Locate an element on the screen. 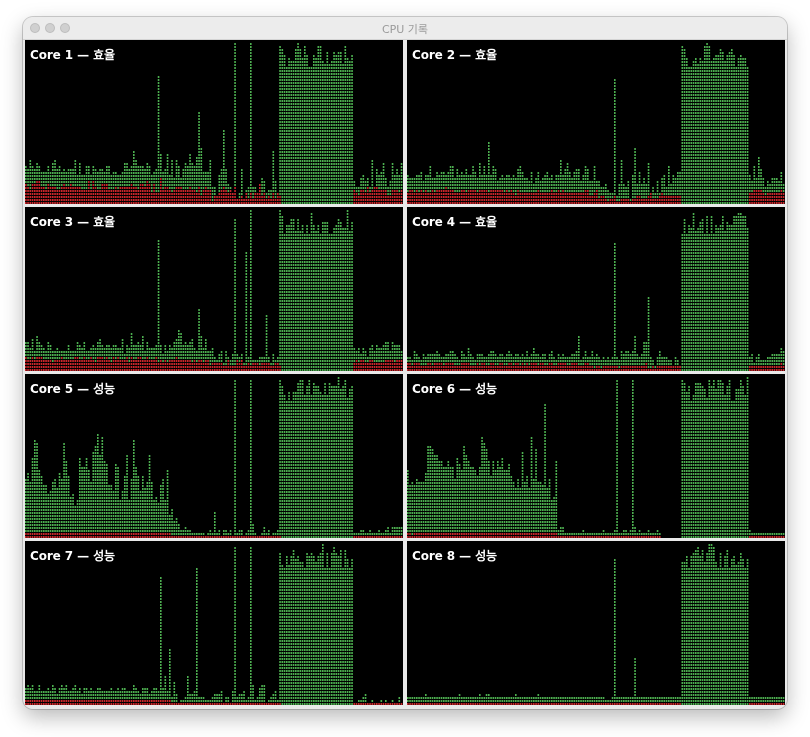 This screenshot has width=810, height=737. title-bar: CPU 기록 is located at coordinates (405, 28).